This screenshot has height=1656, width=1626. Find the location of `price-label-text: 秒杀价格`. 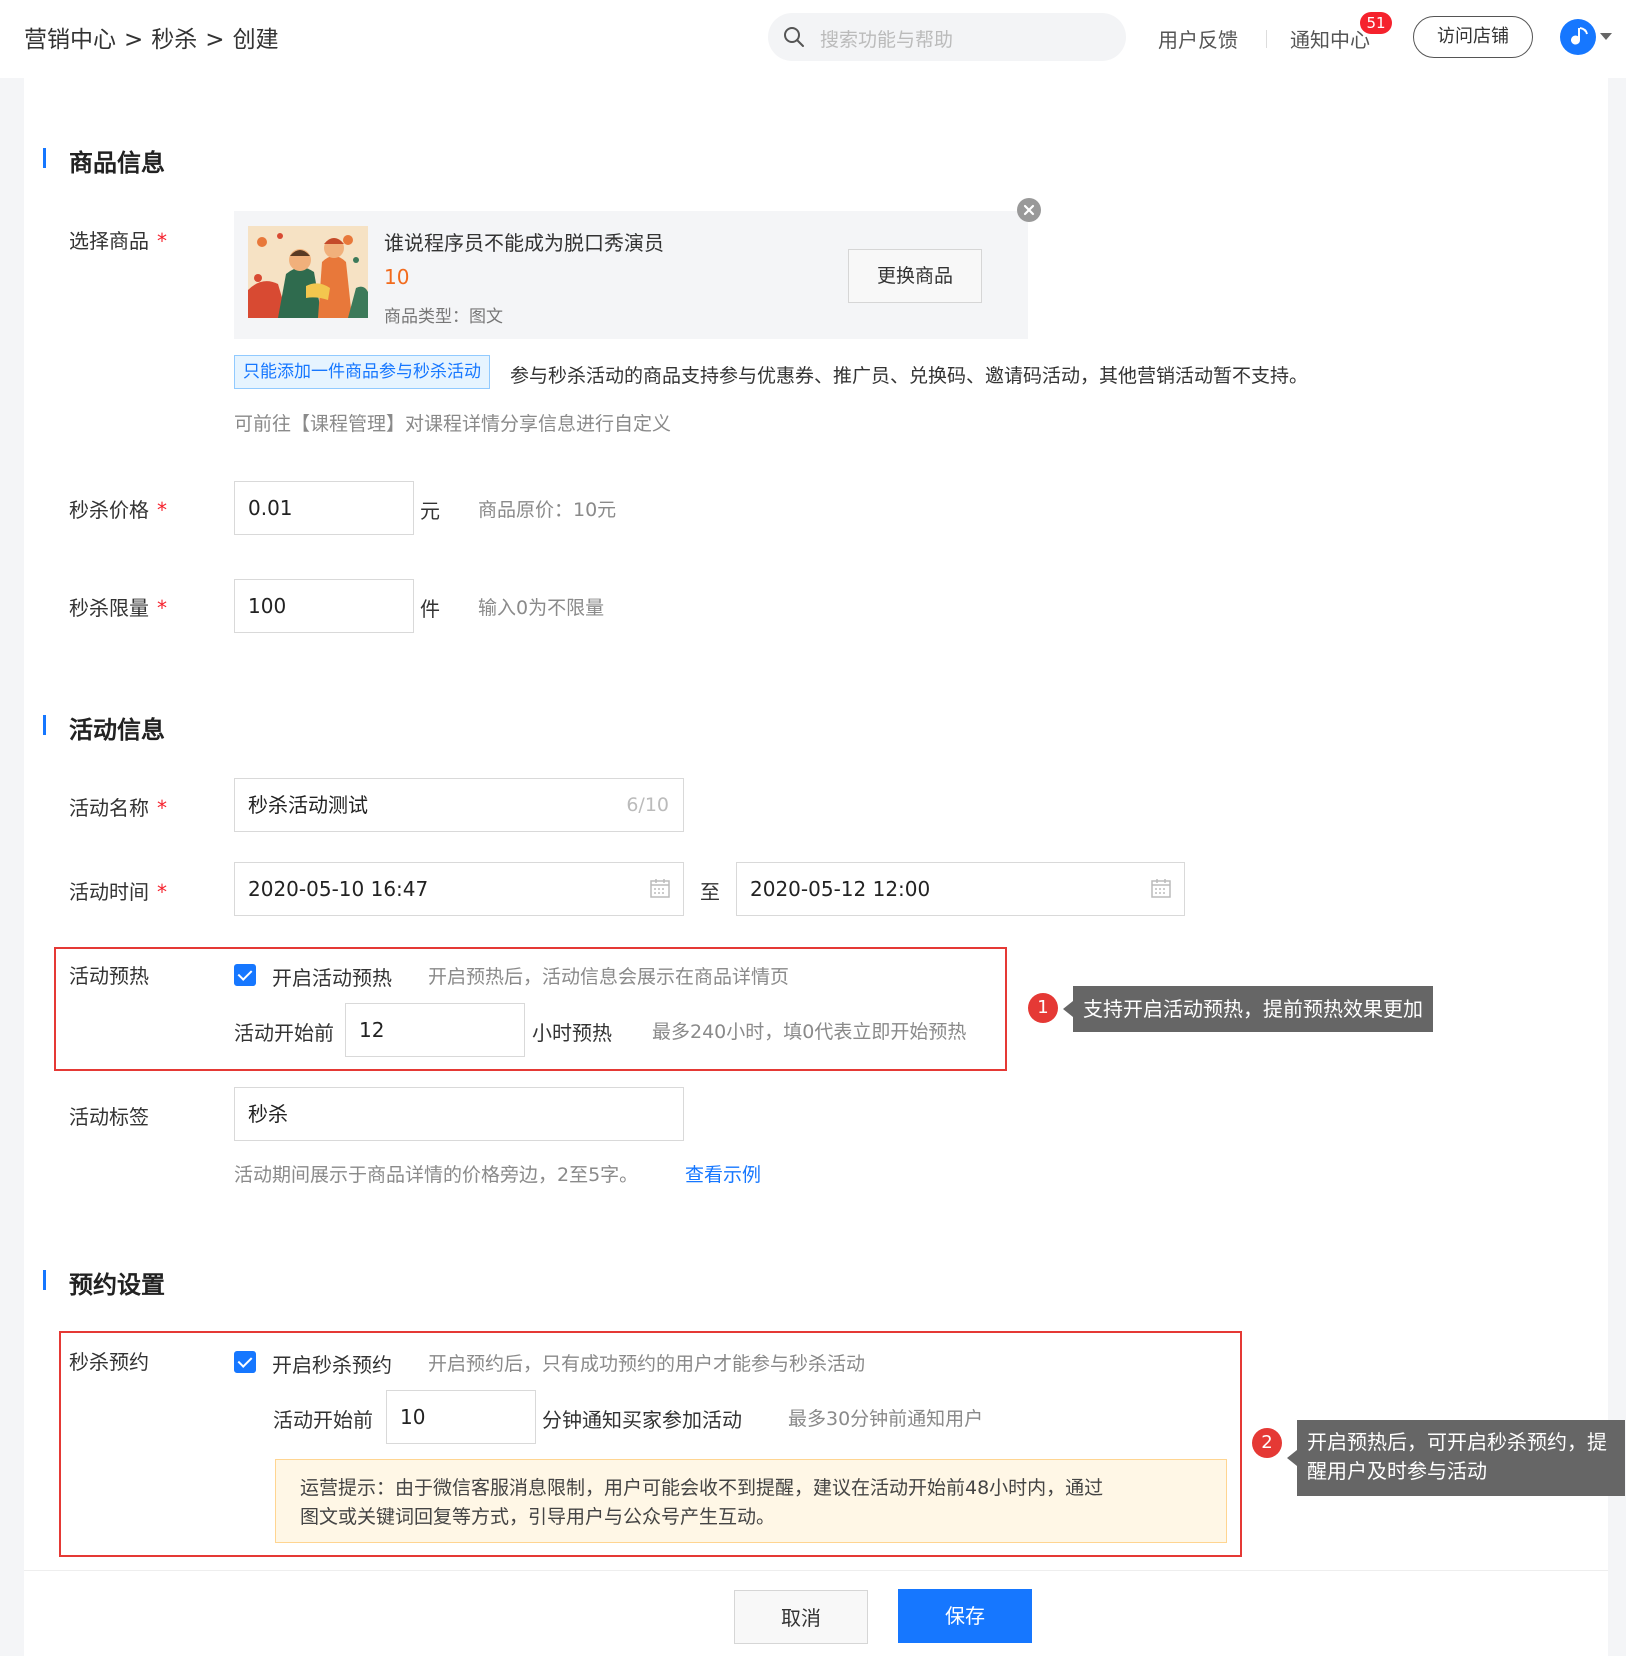

price-label-text: 秒杀价格 is located at coordinates (109, 510).